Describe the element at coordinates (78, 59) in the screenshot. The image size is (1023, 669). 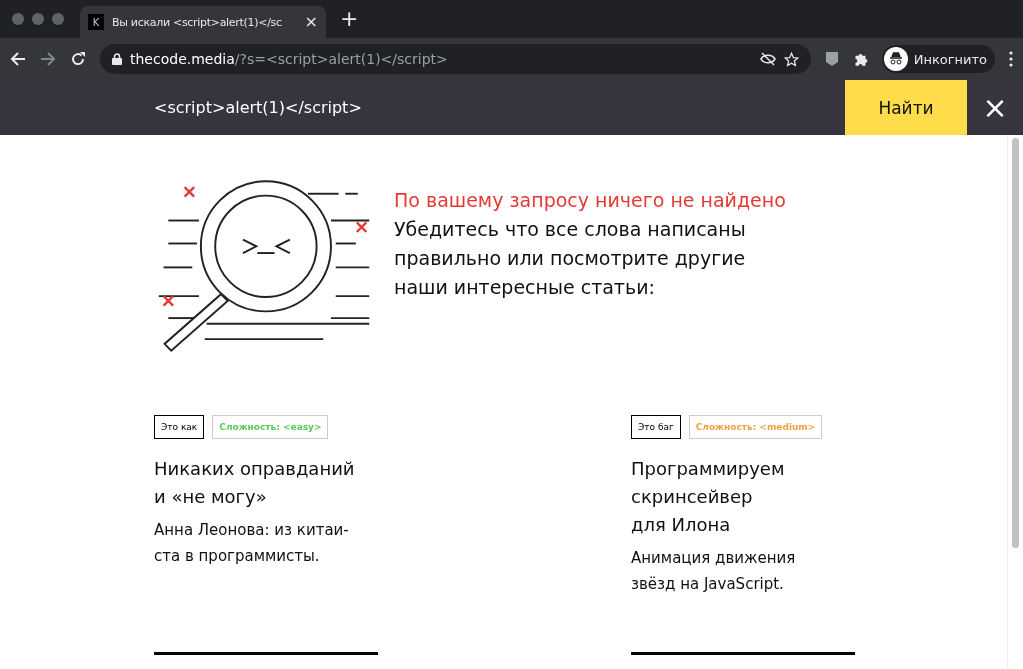
I see `reload-icon` at that location.